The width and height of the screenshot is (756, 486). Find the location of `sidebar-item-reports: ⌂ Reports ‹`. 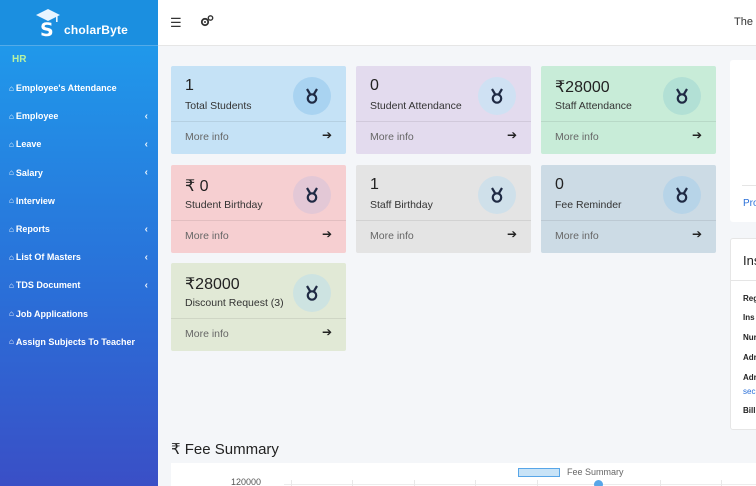

sidebar-item-reports: ⌂ Reports ‹ is located at coordinates (79, 229).